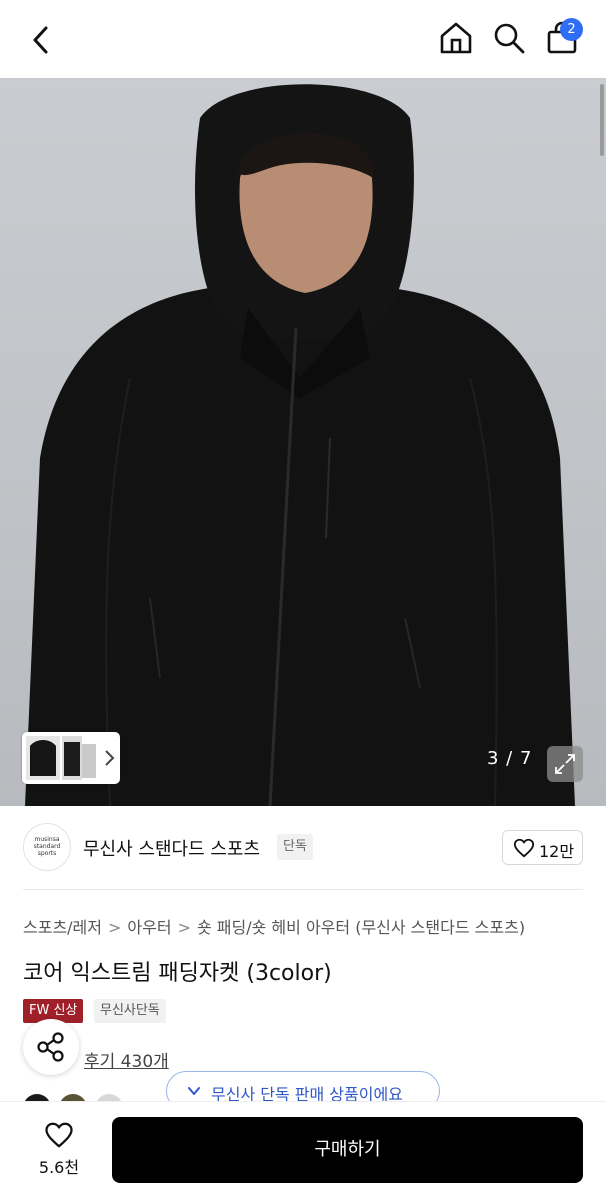 The image size is (606, 1200). I want to click on home-icon, so click(456, 38).